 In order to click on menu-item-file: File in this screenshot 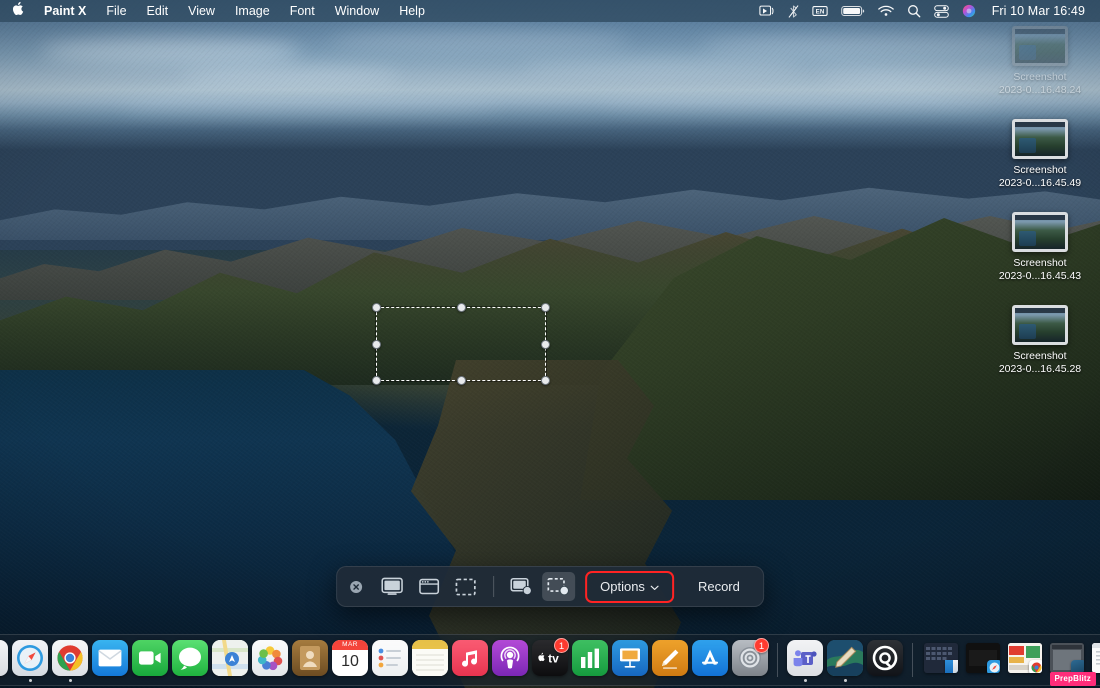, I will do `click(116, 11)`.